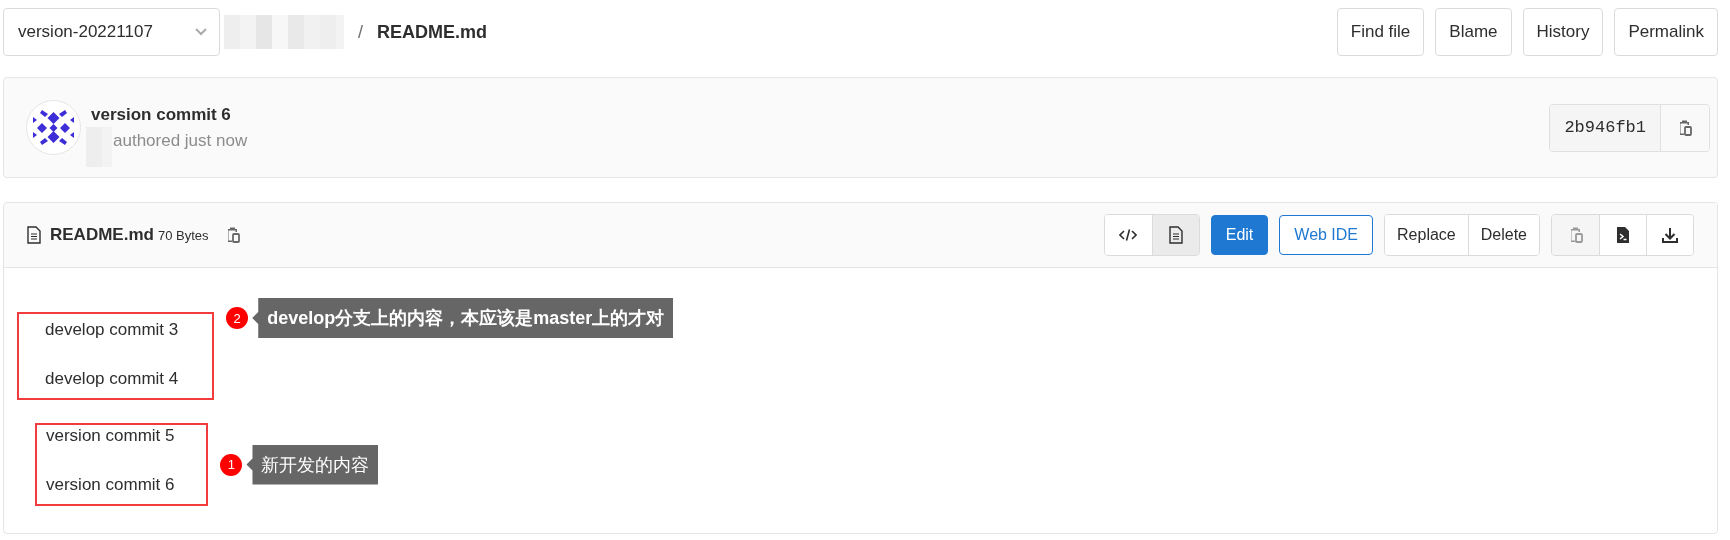  I want to click on action-button: Delete, so click(1503, 235).